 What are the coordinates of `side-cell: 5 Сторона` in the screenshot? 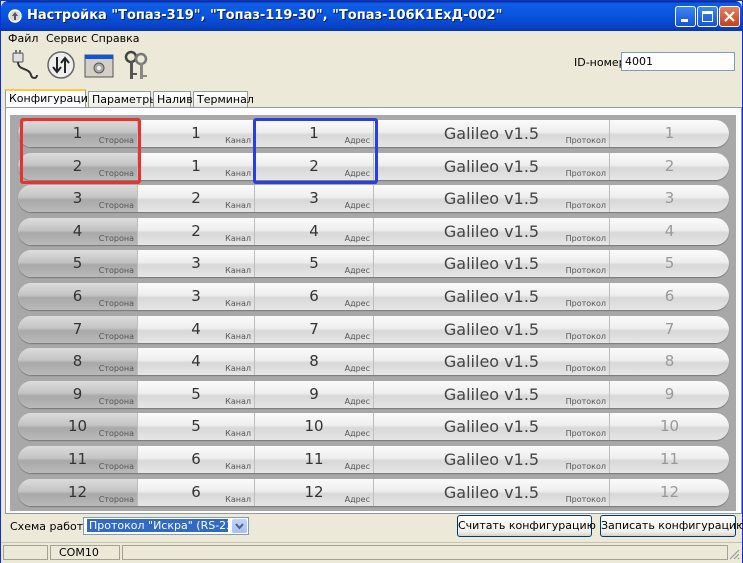 It's located at (78, 263).